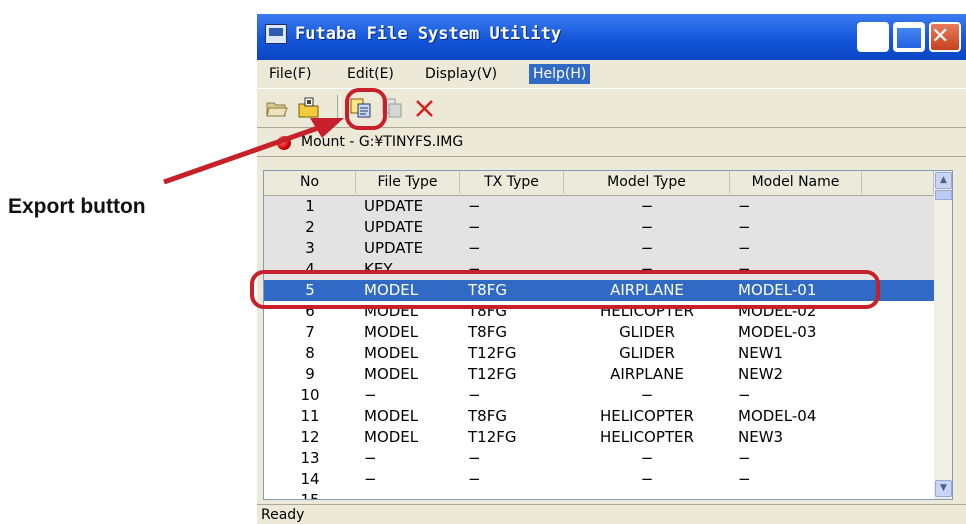 The width and height of the screenshot is (966, 524). I want to click on column-header-tx-type: TX Type, so click(512, 182).